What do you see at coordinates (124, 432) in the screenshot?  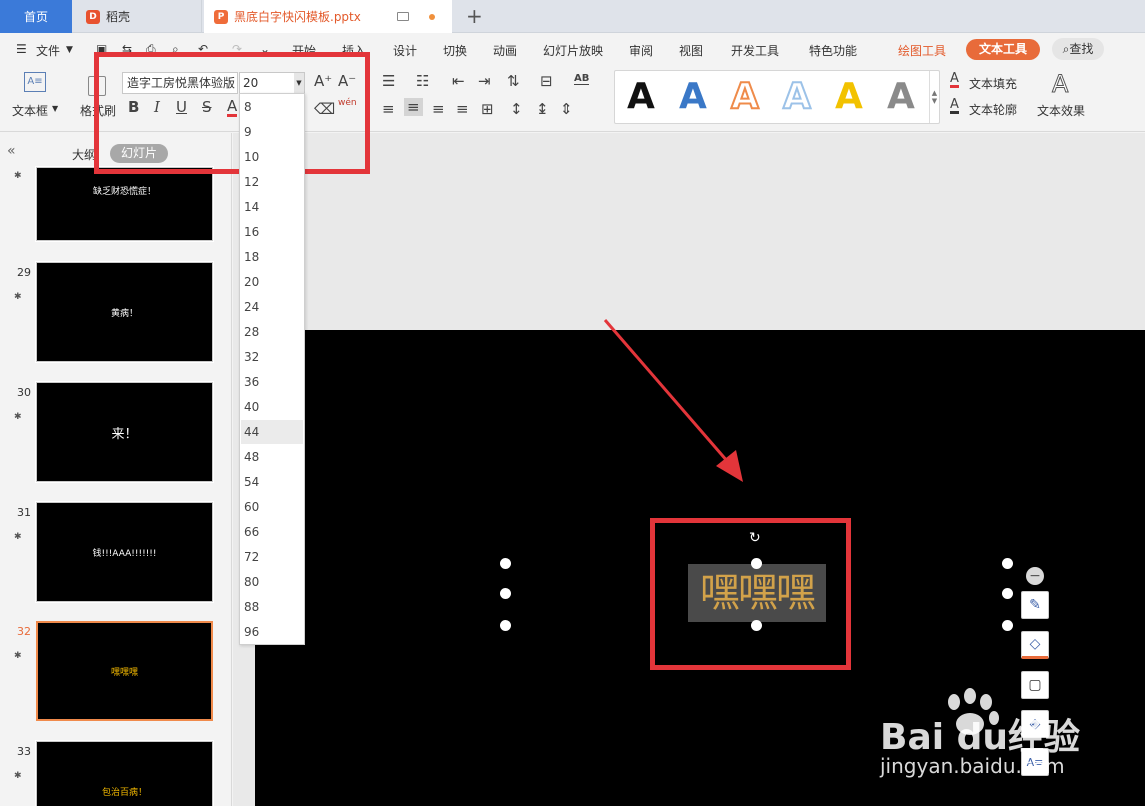 I see `slide-thumbnail: 来！` at bounding box center [124, 432].